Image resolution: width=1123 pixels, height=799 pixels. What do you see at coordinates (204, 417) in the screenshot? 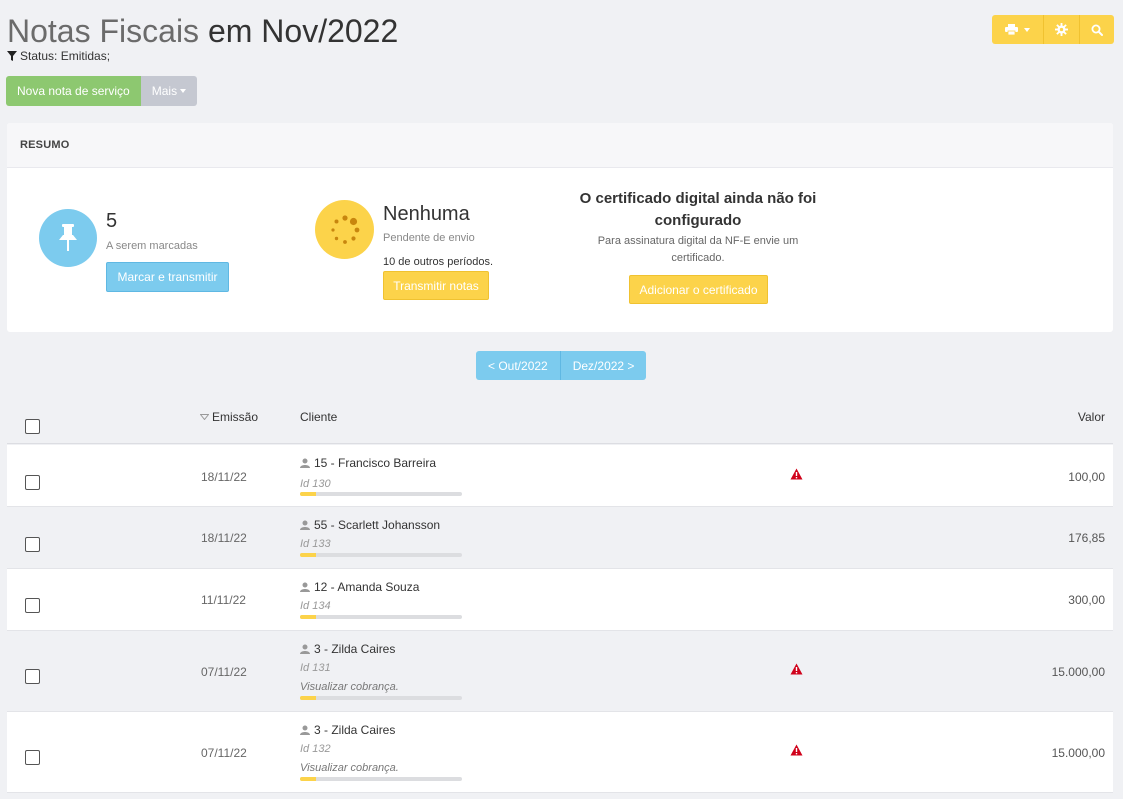
I see `sort-desc-icon` at bounding box center [204, 417].